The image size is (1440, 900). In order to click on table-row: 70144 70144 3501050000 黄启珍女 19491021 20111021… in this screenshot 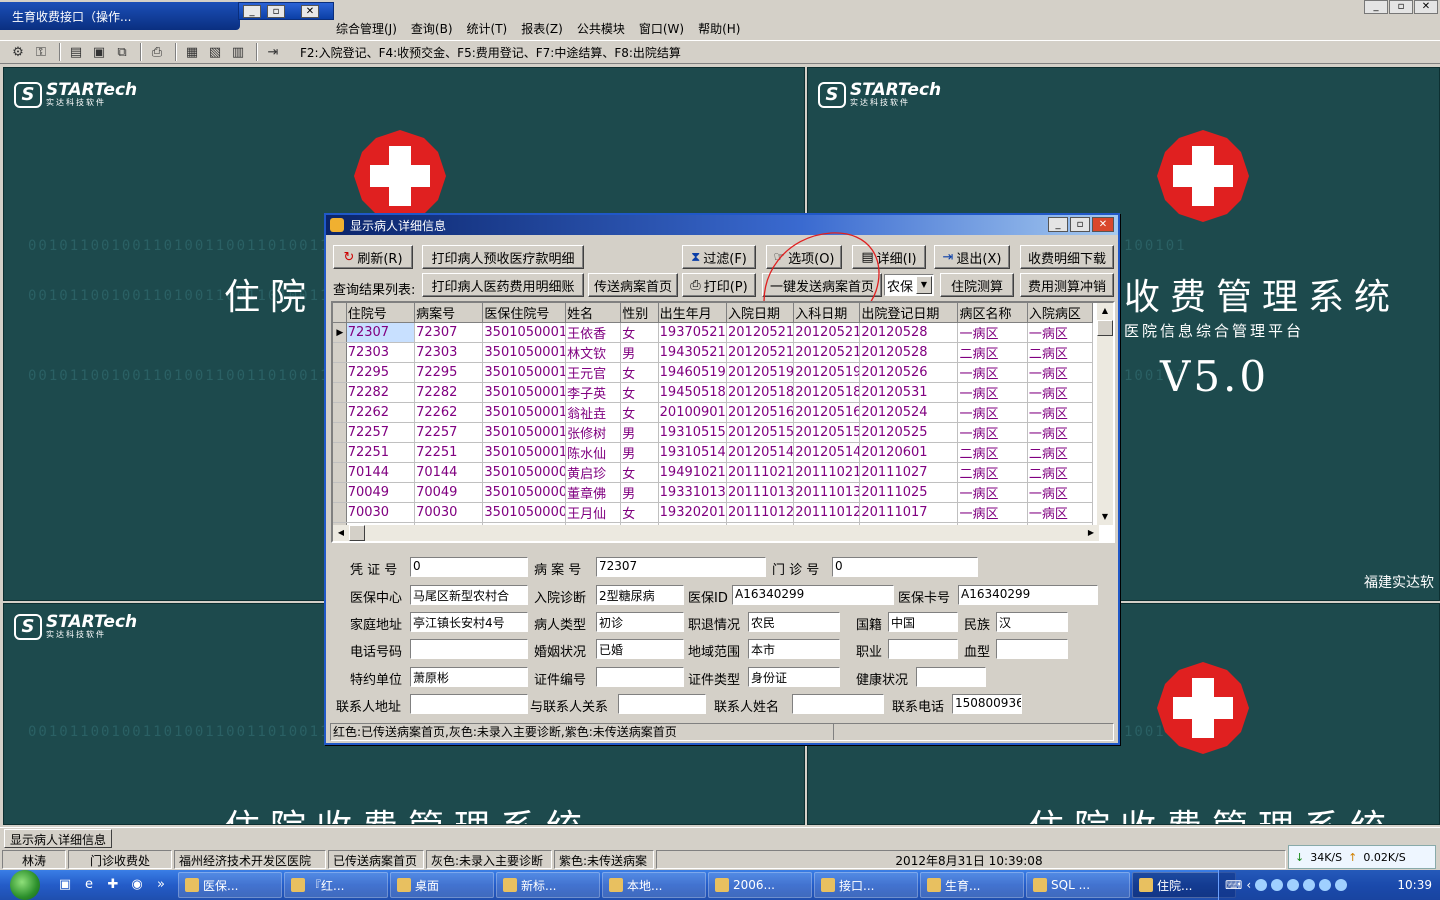, I will do `click(713, 472)`.